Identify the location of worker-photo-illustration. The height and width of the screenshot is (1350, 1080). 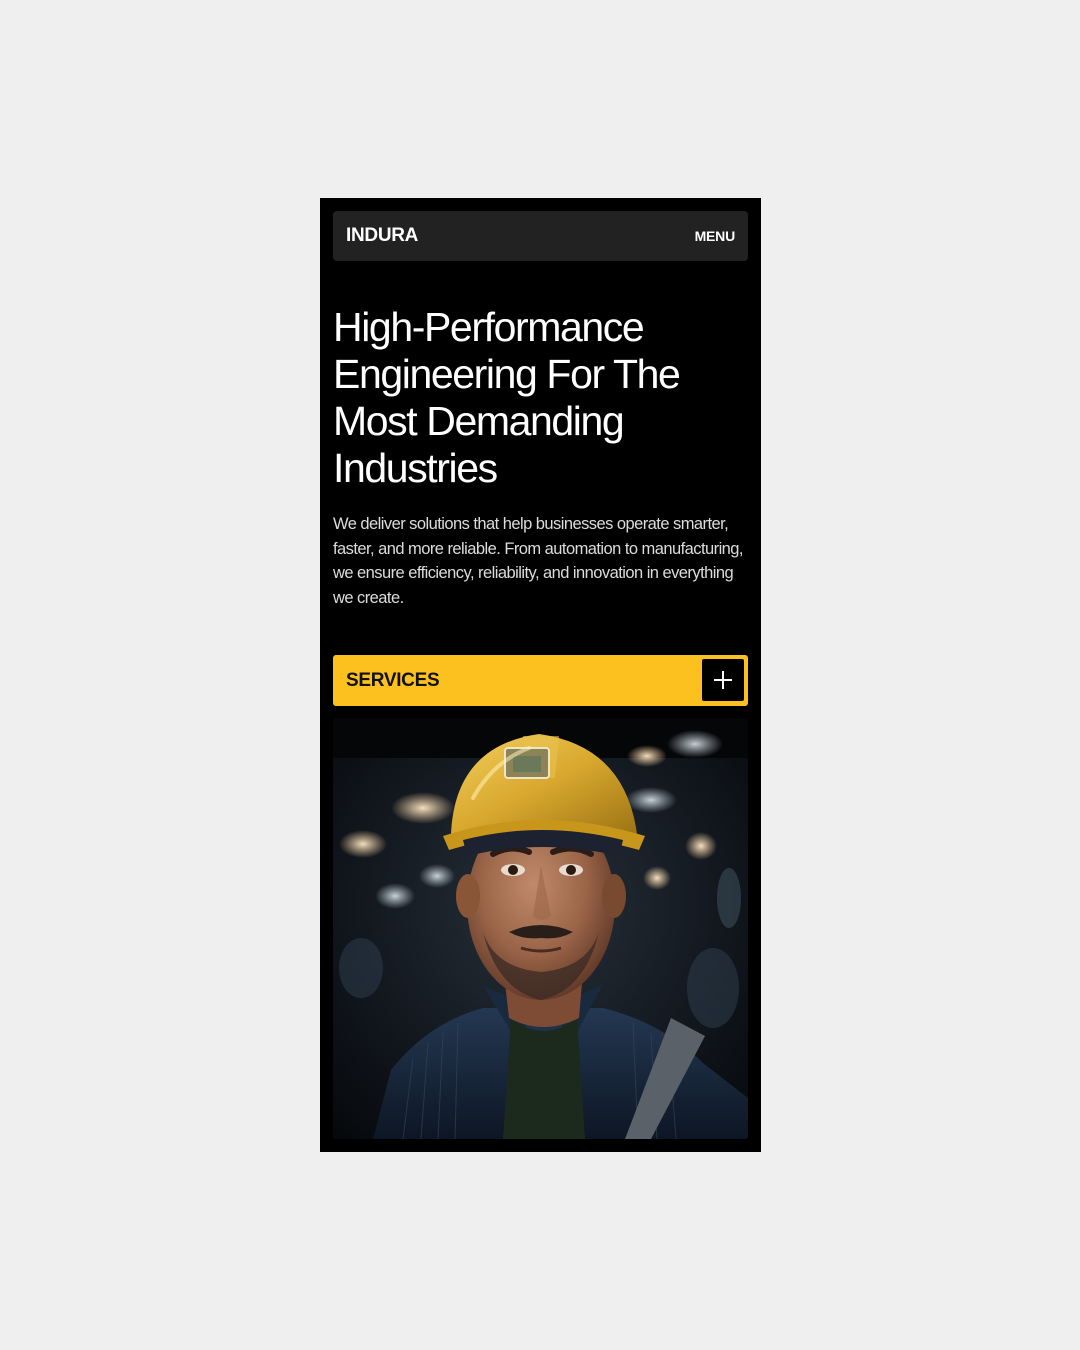
(540, 928).